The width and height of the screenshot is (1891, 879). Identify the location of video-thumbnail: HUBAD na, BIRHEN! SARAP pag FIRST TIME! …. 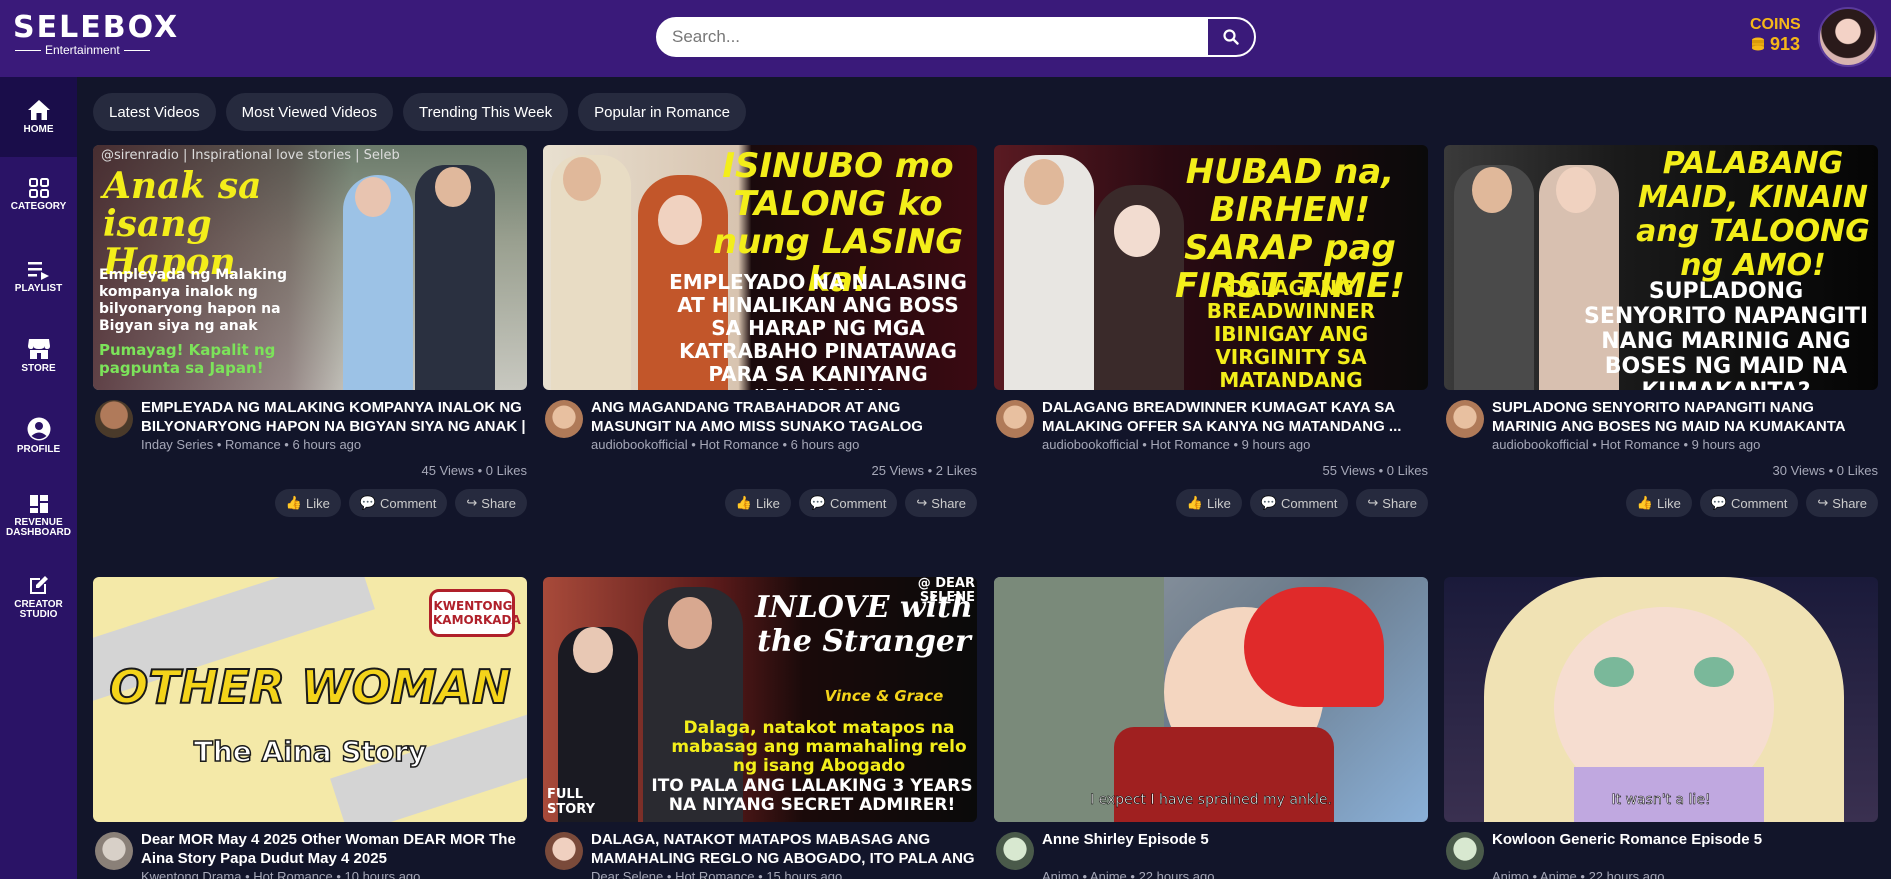
(1211, 267).